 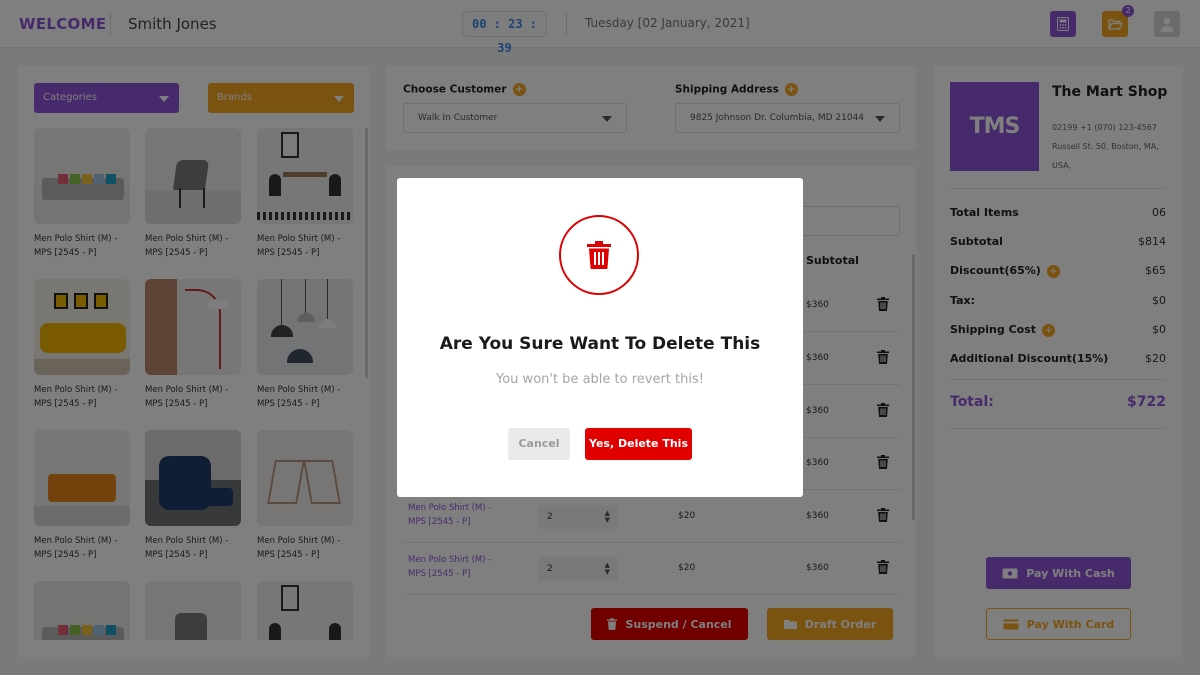 What do you see at coordinates (539, 444) in the screenshot?
I see `cancel-button: Cancel` at bounding box center [539, 444].